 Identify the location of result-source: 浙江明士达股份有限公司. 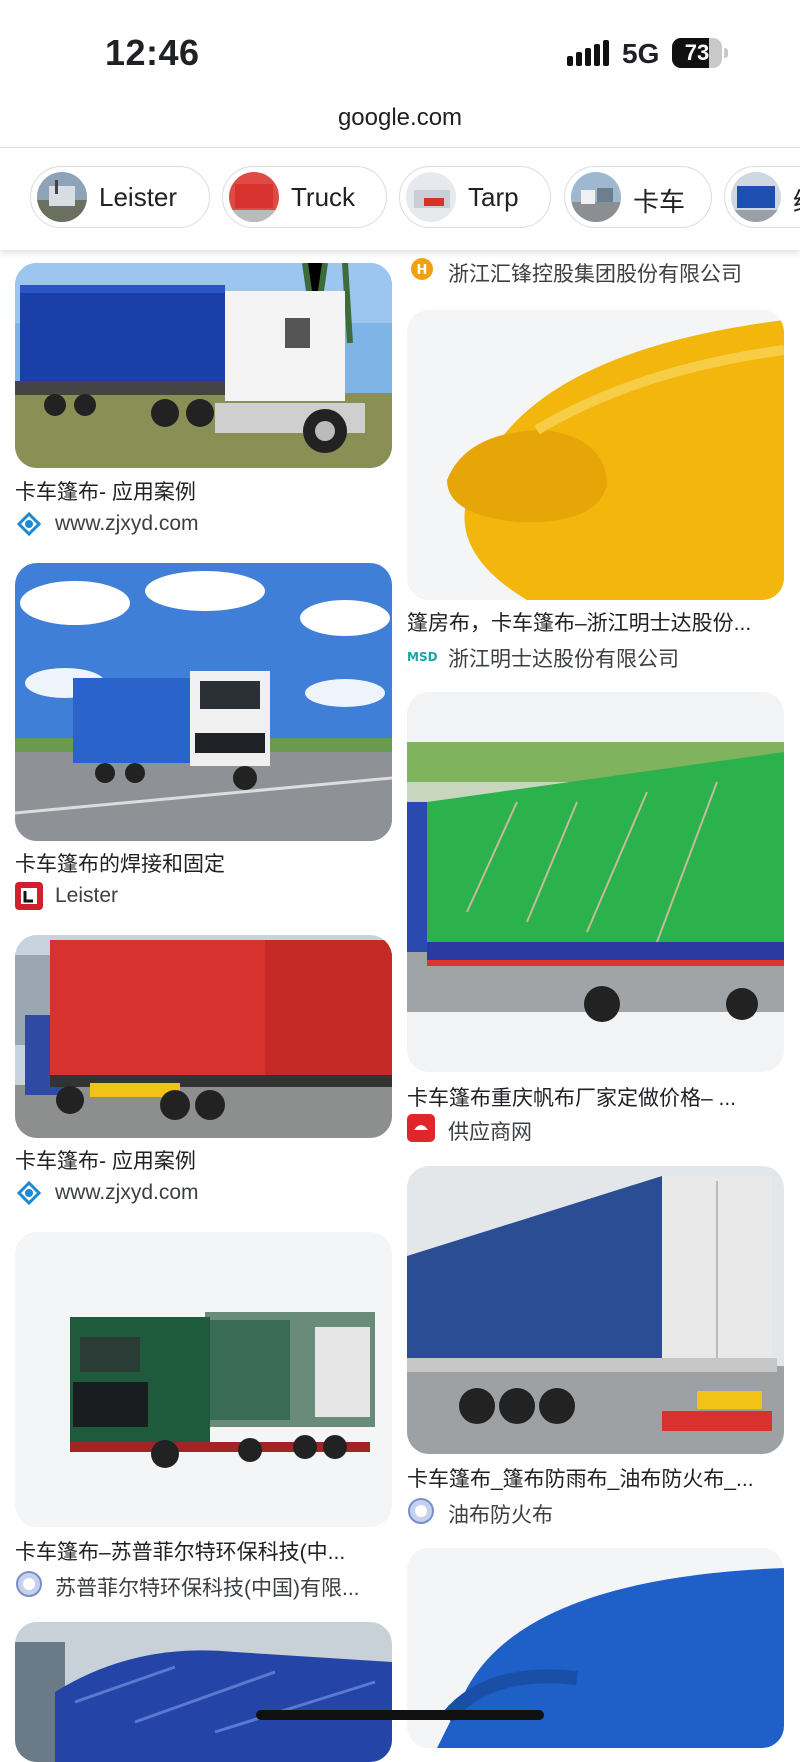
(618, 658).